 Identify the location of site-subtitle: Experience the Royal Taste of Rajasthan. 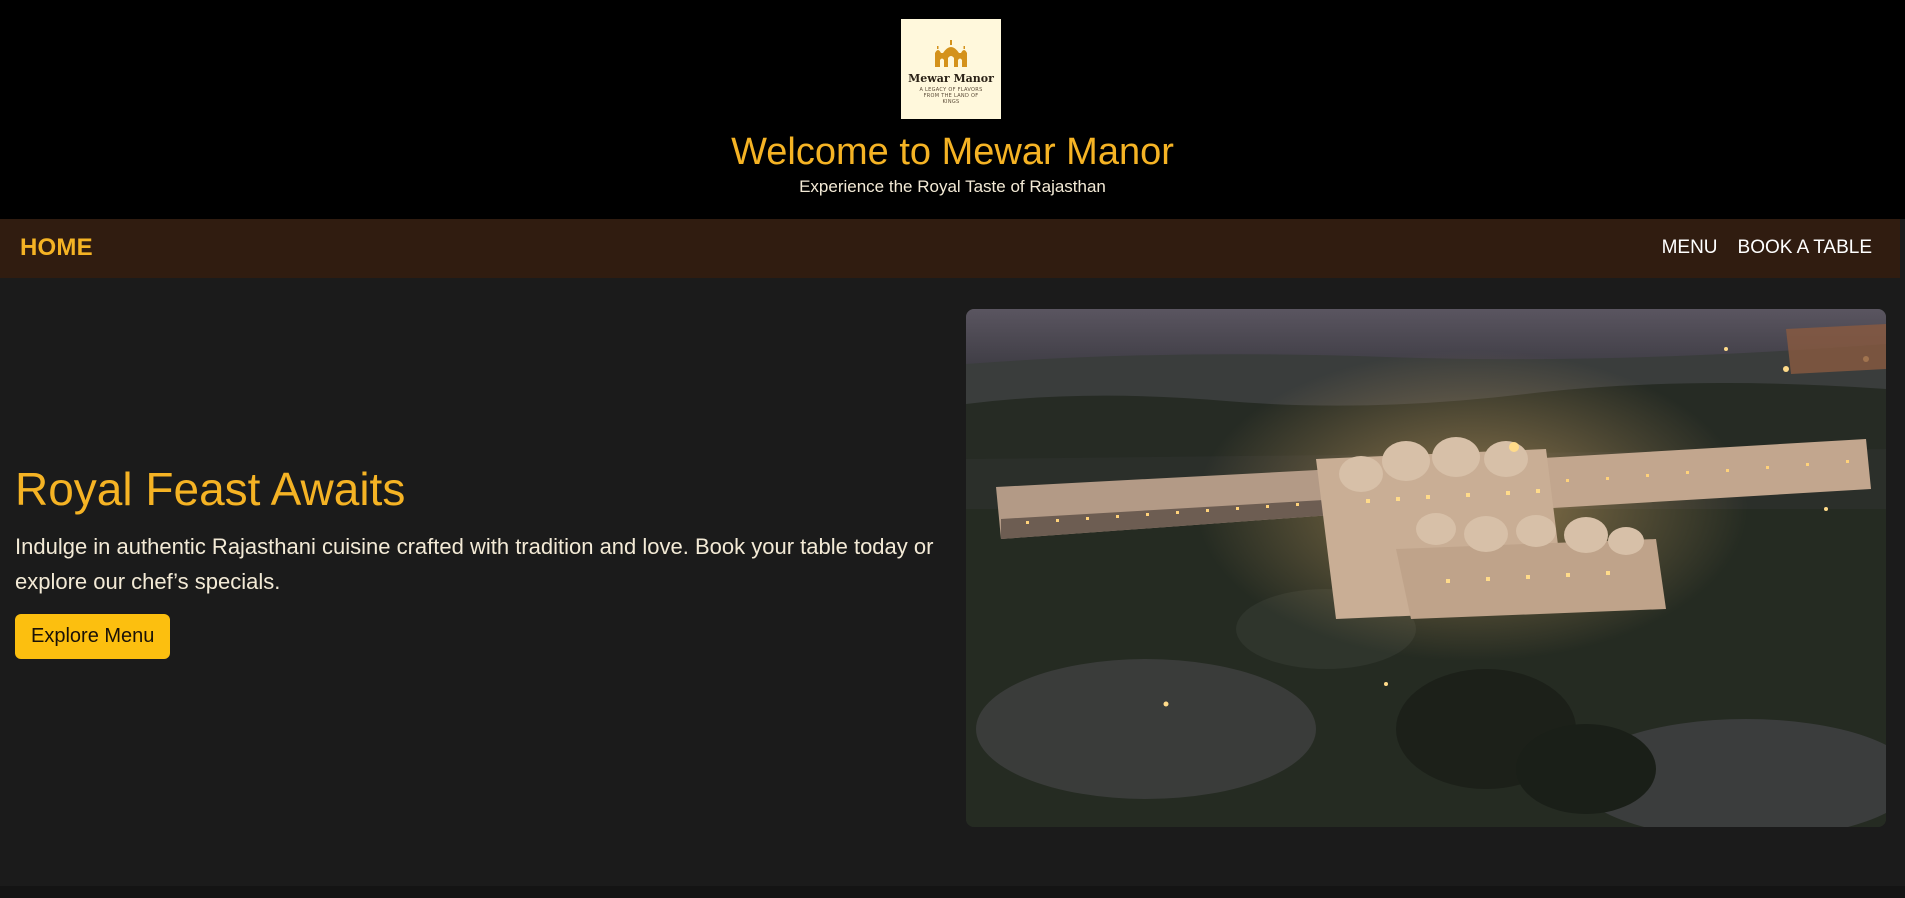
(952, 186).